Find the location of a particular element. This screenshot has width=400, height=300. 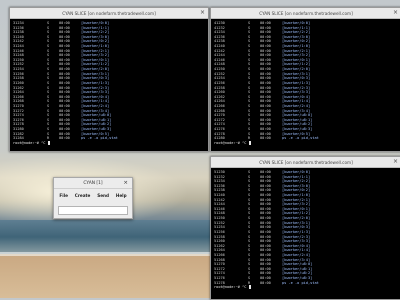

dialog-titlebar: CYAN [1] × is located at coordinates (93, 183).